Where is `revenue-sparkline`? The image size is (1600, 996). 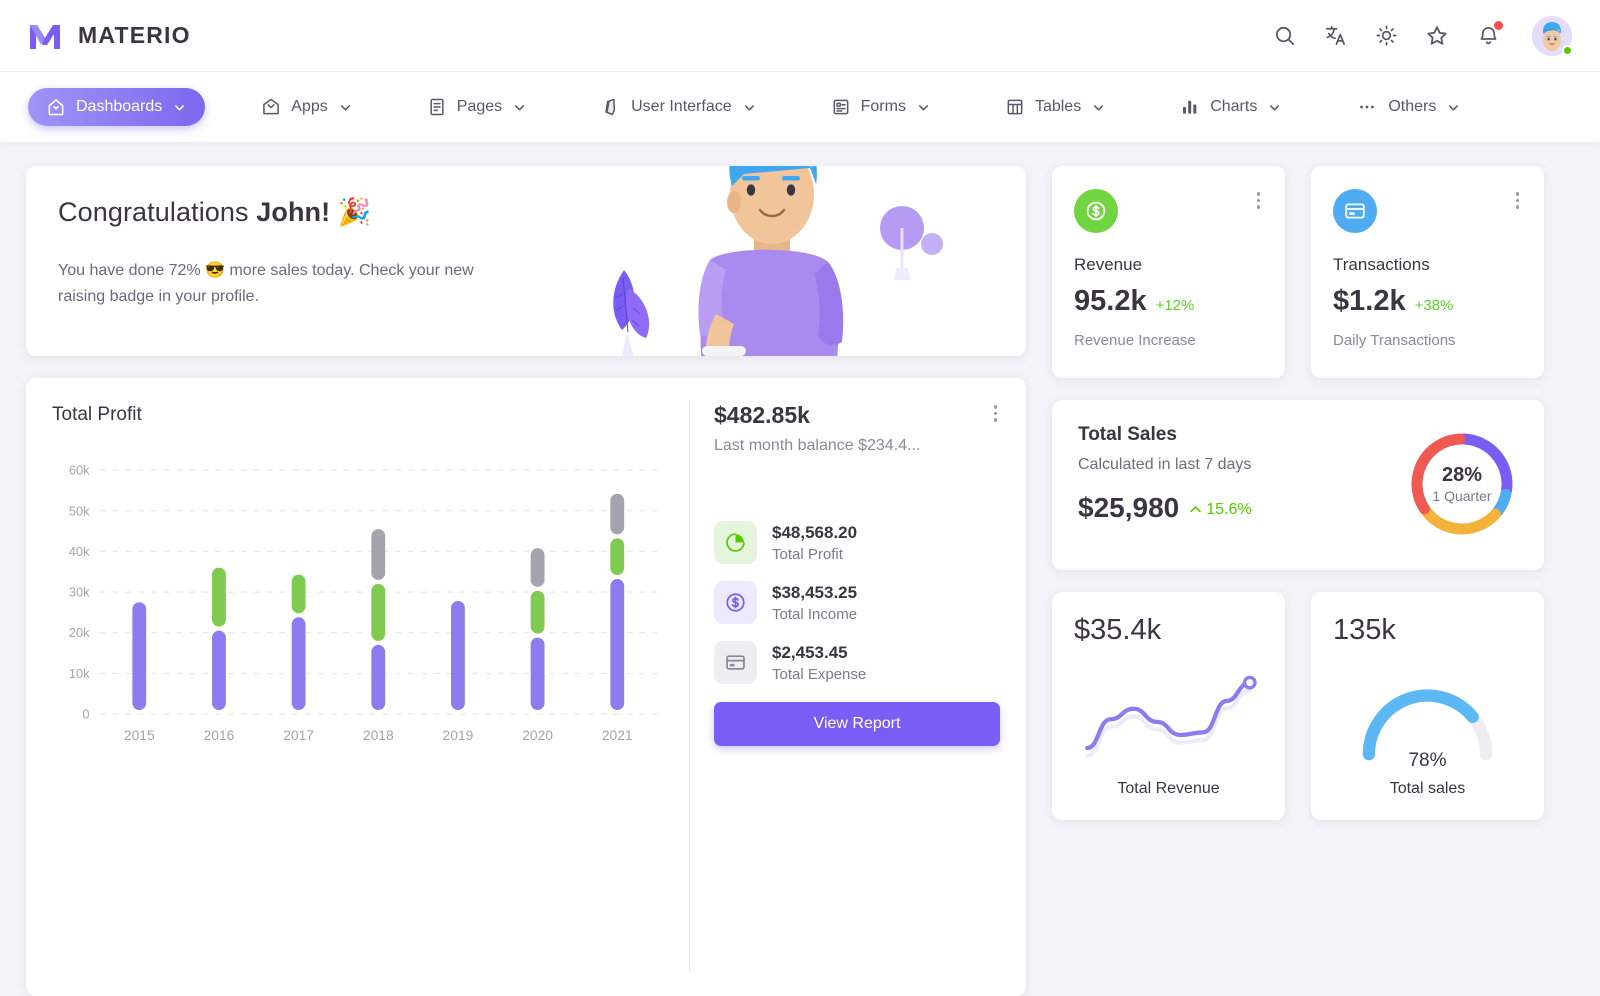
revenue-sparkline is located at coordinates (1168, 713).